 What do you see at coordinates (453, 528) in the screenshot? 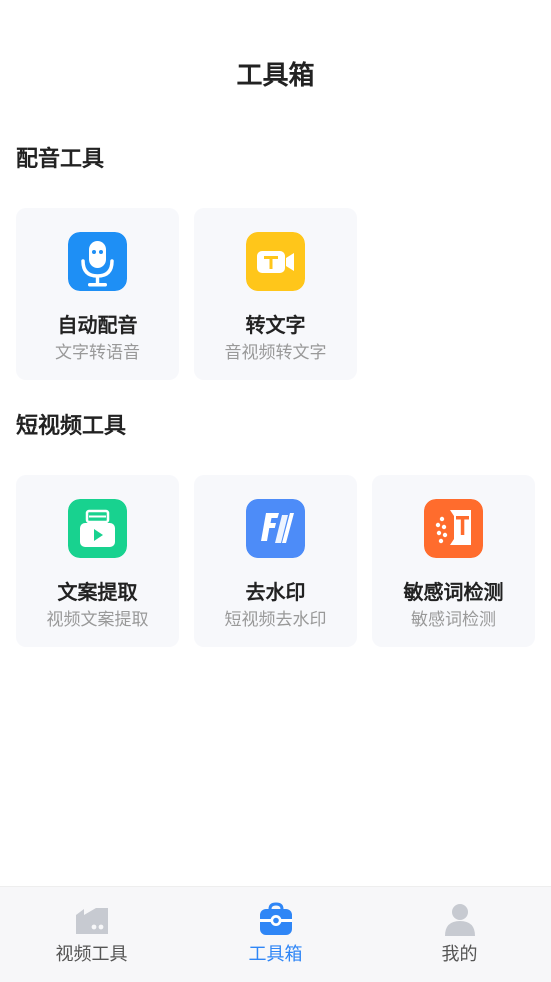
I see `sensitive-word-icon` at bounding box center [453, 528].